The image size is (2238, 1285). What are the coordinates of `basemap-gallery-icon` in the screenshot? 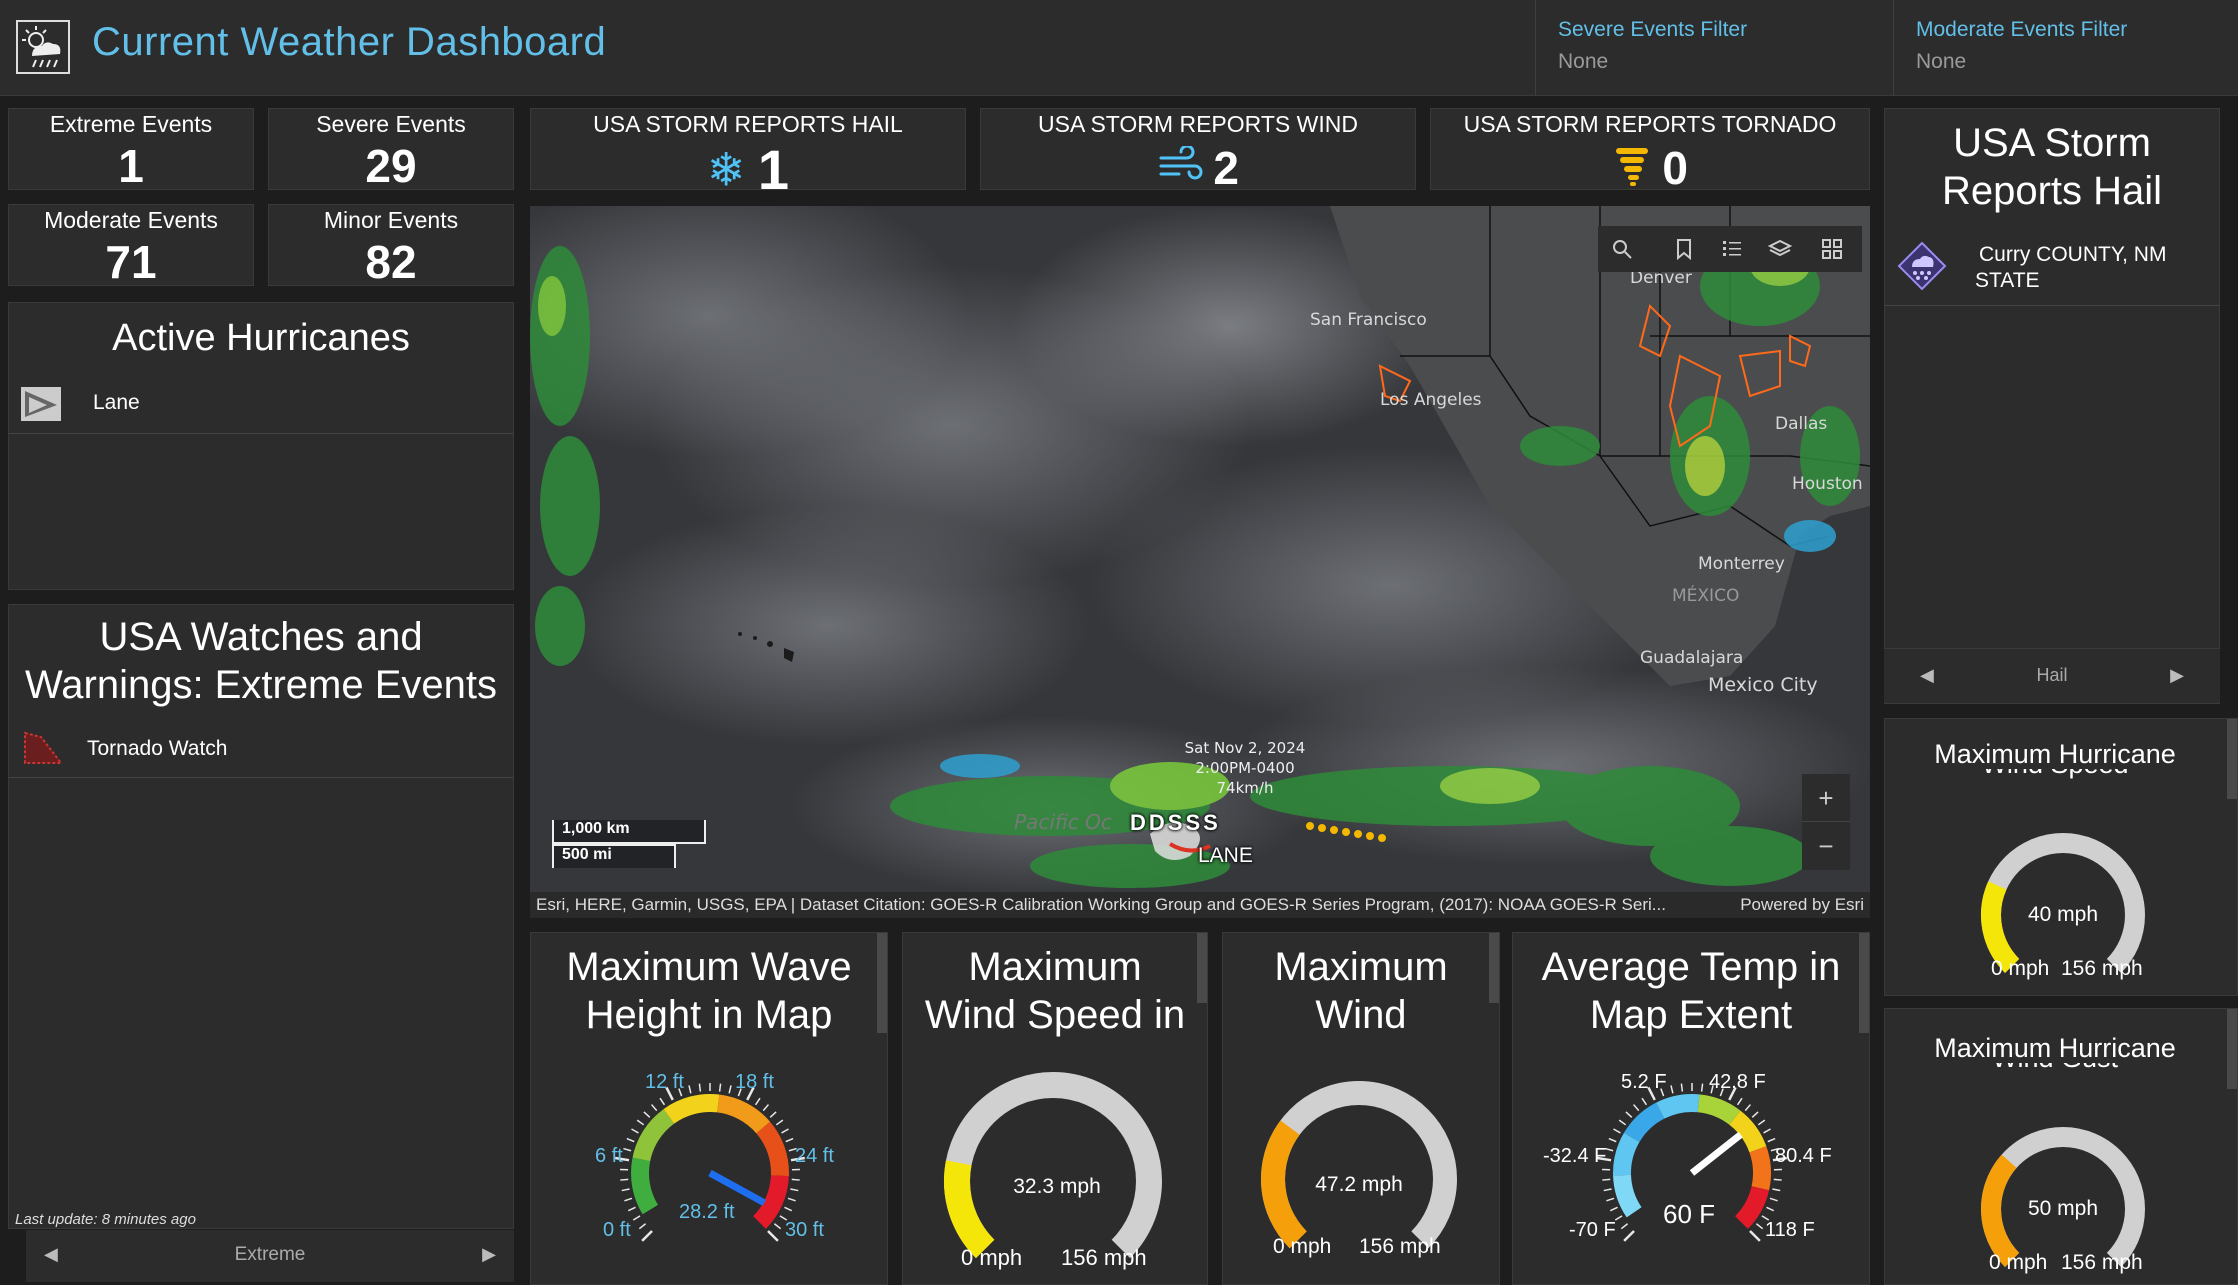 It's located at (1832, 249).